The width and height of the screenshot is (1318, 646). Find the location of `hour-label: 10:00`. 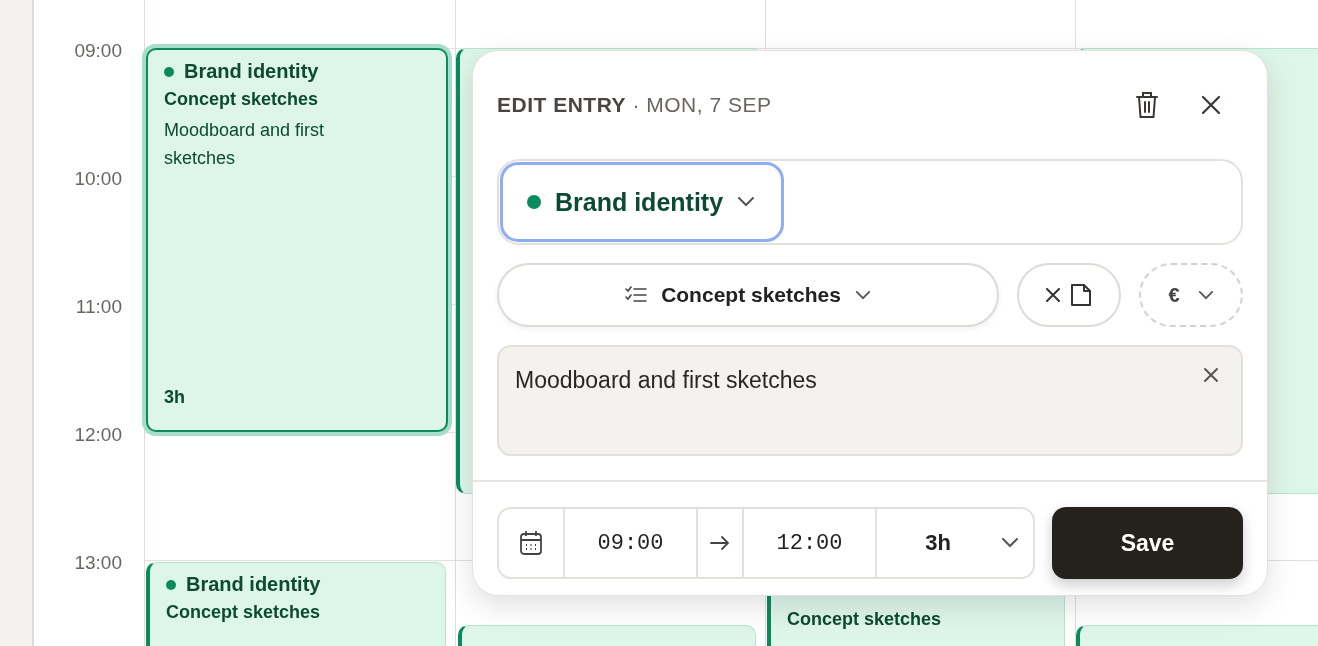

hour-label: 10:00 is located at coordinates (98, 179).